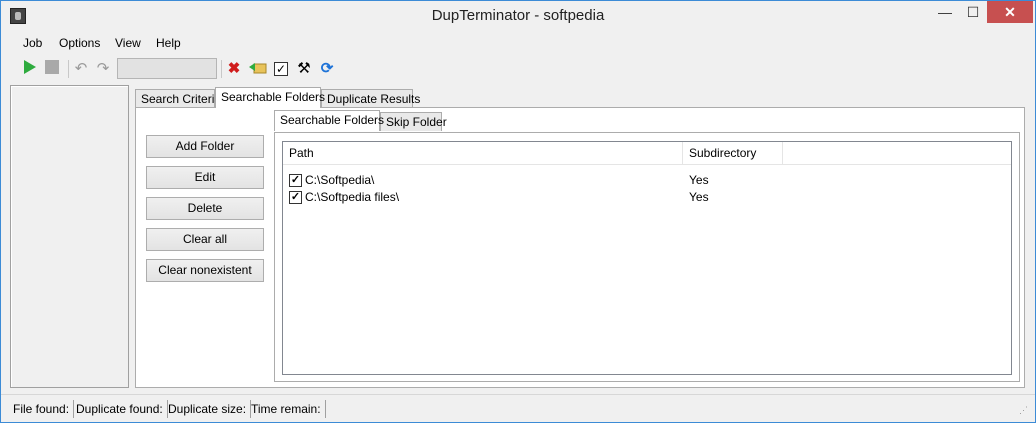 This screenshot has height=423, width=1036. What do you see at coordinates (733, 153) in the screenshot?
I see `column-subdirectory: Subdirectory` at bounding box center [733, 153].